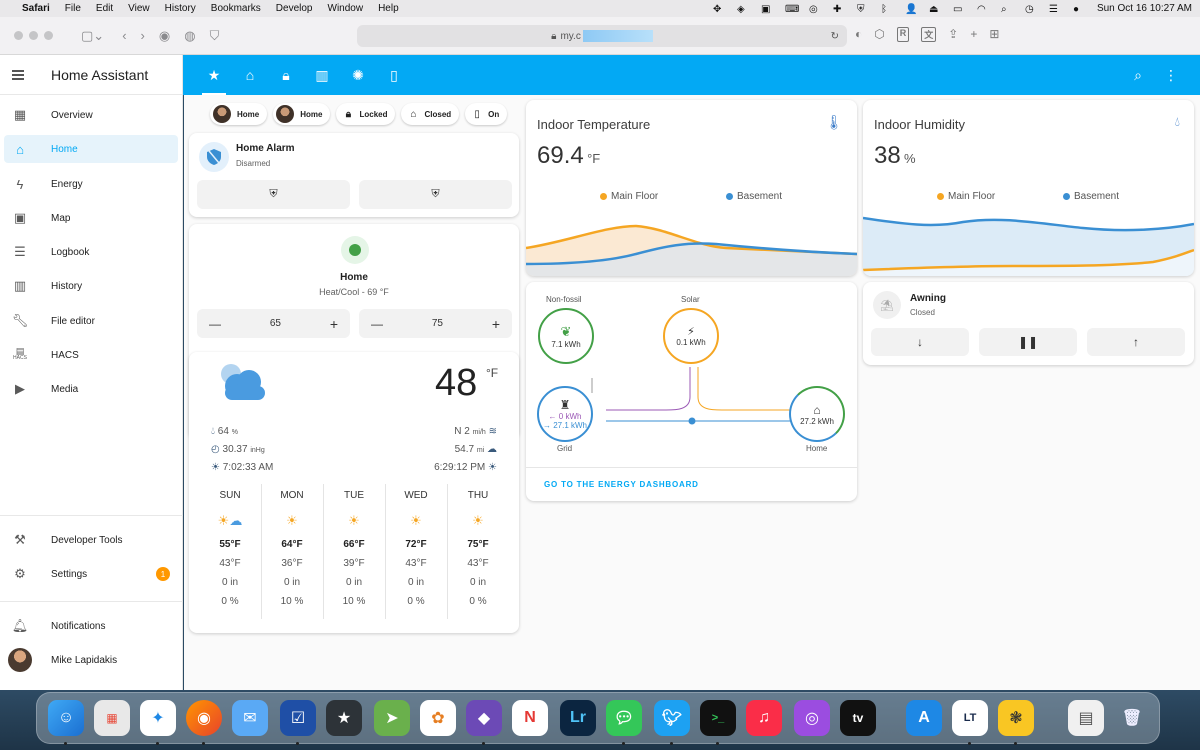  I want to click on twitter-icon: 🐦︎, so click(672, 718).